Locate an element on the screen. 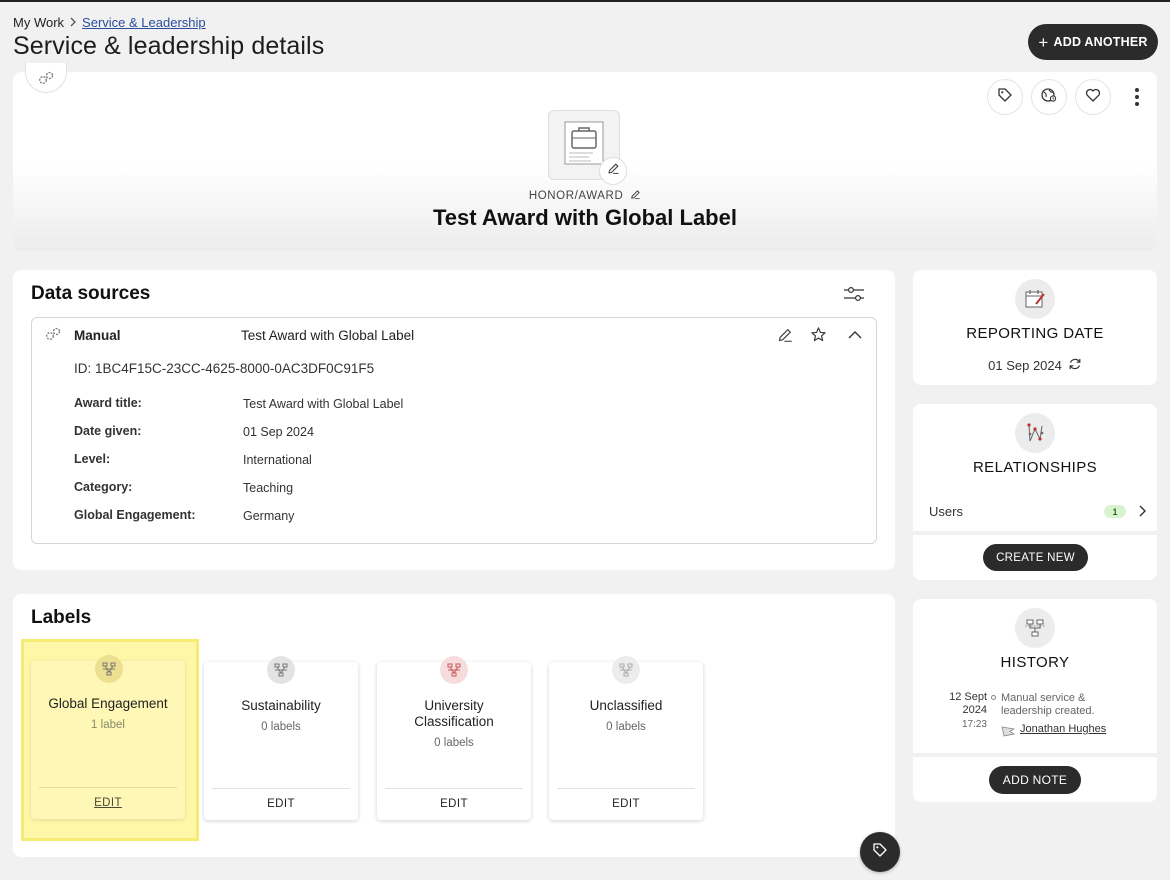 This screenshot has height=880, width=1170. label-card-name: Global Engagement is located at coordinates (108, 703).